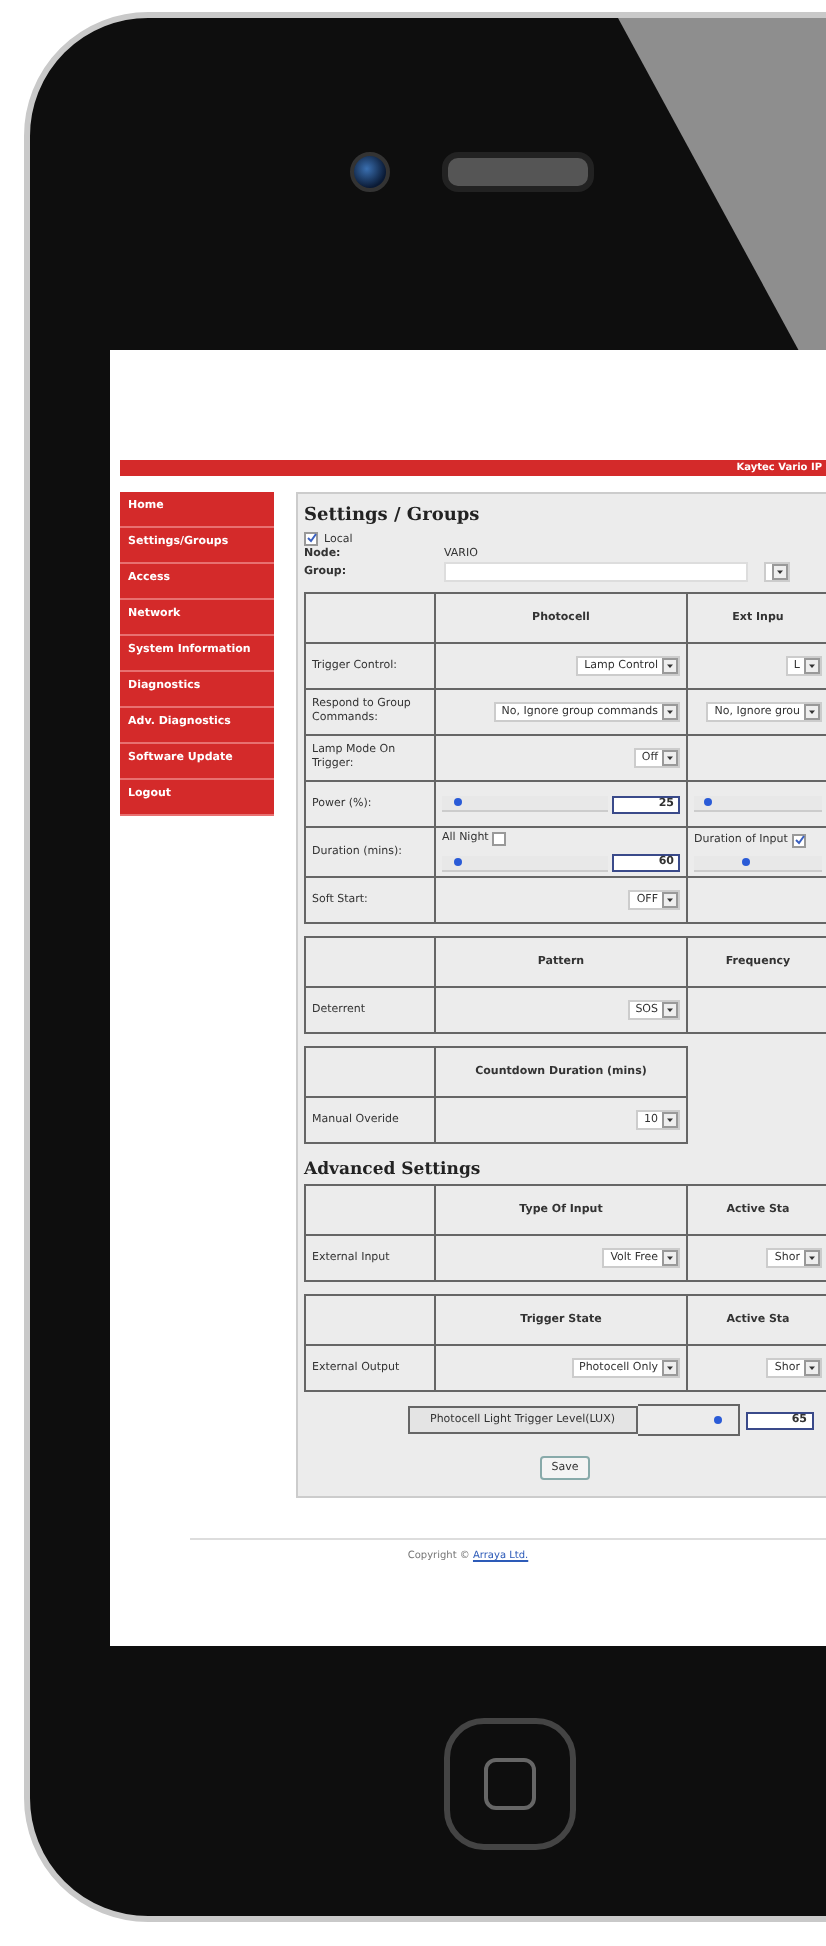 This screenshot has height=1946, width=826. I want to click on camera-icon, so click(370, 172).